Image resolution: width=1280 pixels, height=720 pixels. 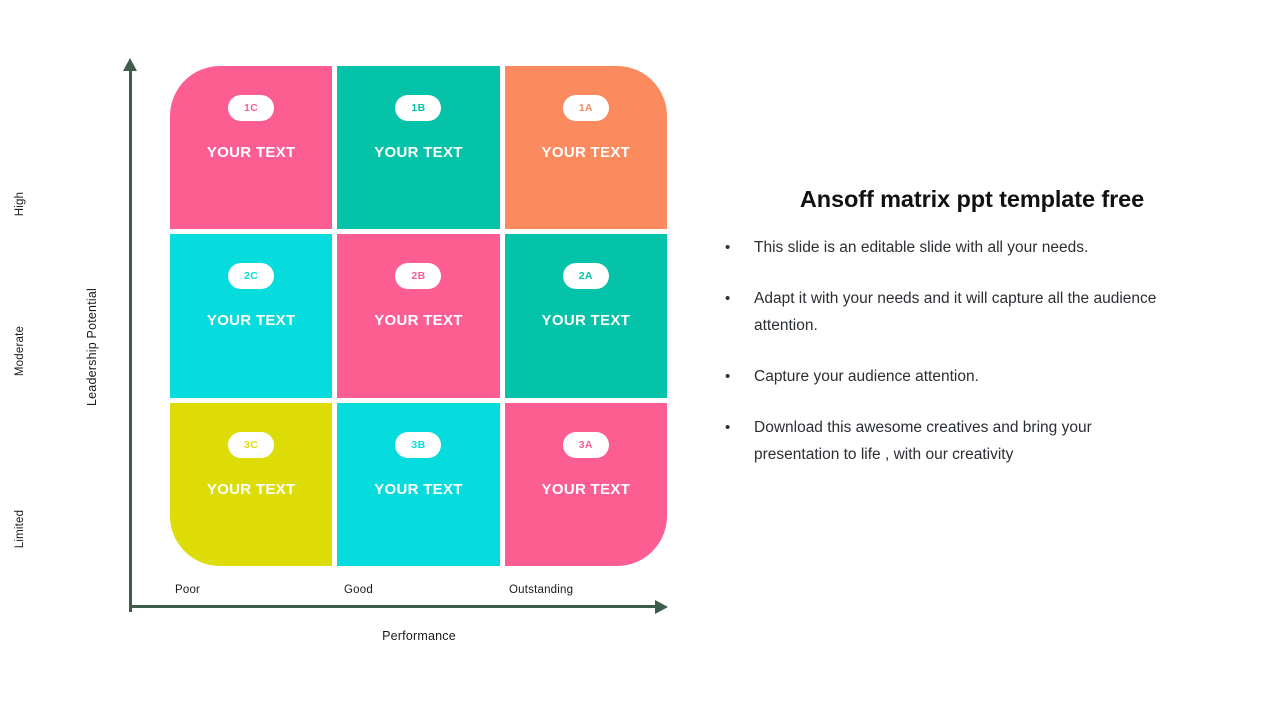 What do you see at coordinates (418, 276) in the screenshot?
I see `cell-badge: 2B` at bounding box center [418, 276].